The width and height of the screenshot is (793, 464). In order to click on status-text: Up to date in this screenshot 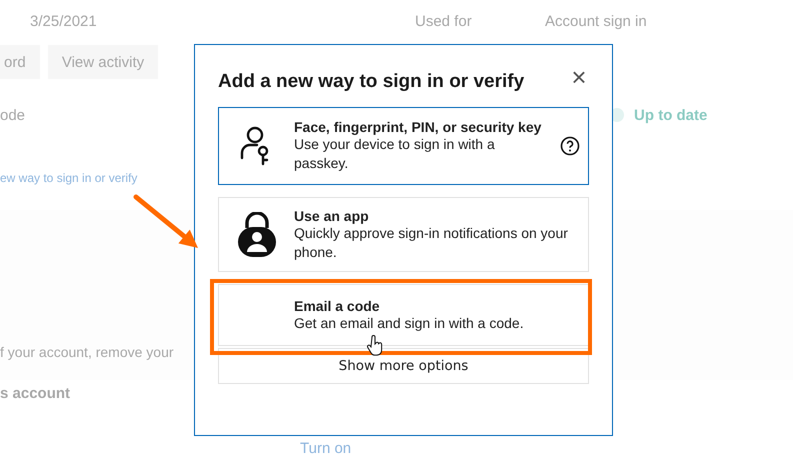, I will do `click(671, 115)`.